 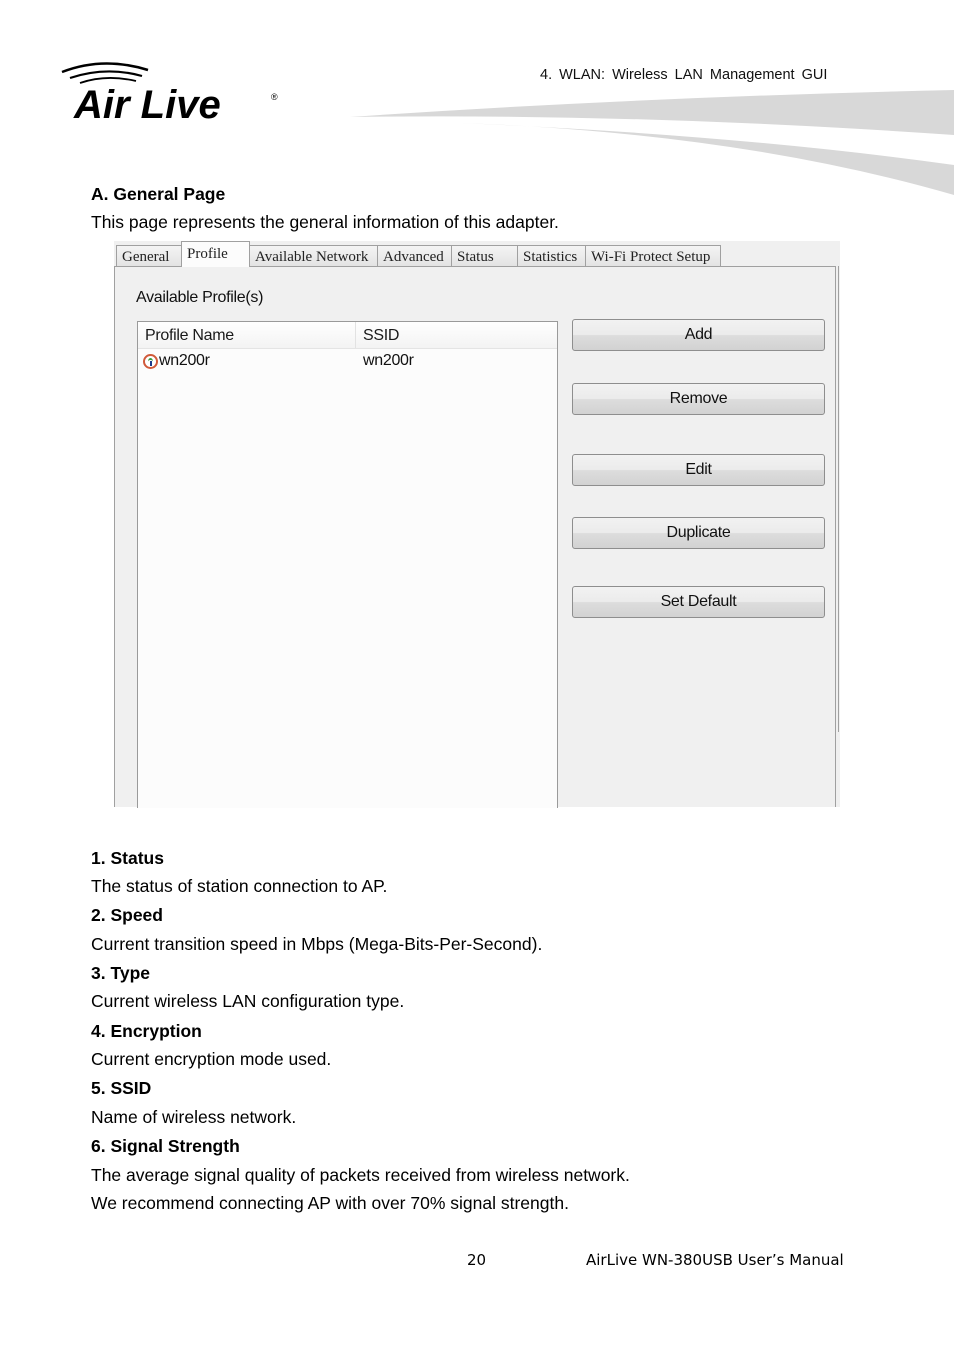 I want to click on item-title-signal-strength: 6. Signal Strength, so click(x=165, y=1146).